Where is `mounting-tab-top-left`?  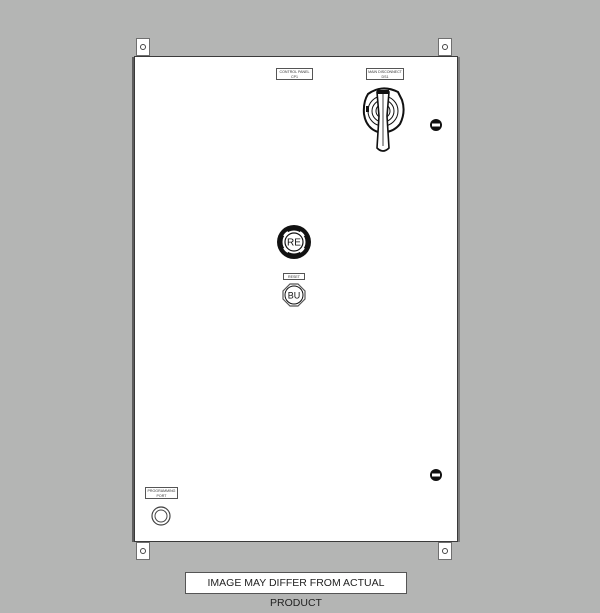 mounting-tab-top-left is located at coordinates (143, 47).